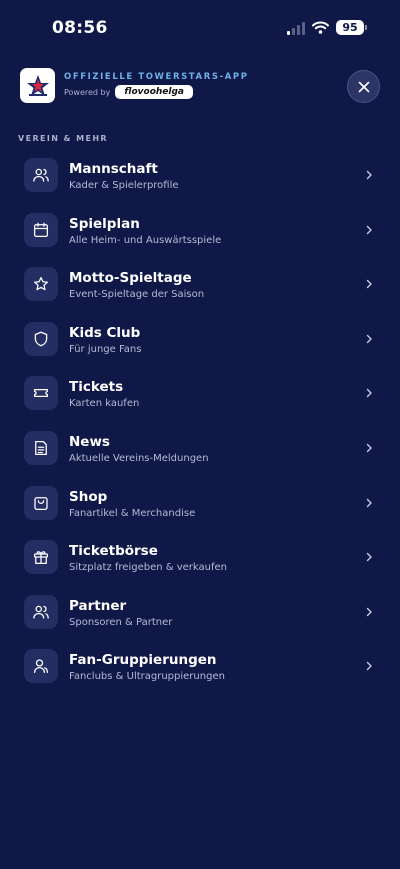 This screenshot has height=869, width=400. Describe the element at coordinates (98, 605) in the screenshot. I see `menu-item-title: Partner` at that location.